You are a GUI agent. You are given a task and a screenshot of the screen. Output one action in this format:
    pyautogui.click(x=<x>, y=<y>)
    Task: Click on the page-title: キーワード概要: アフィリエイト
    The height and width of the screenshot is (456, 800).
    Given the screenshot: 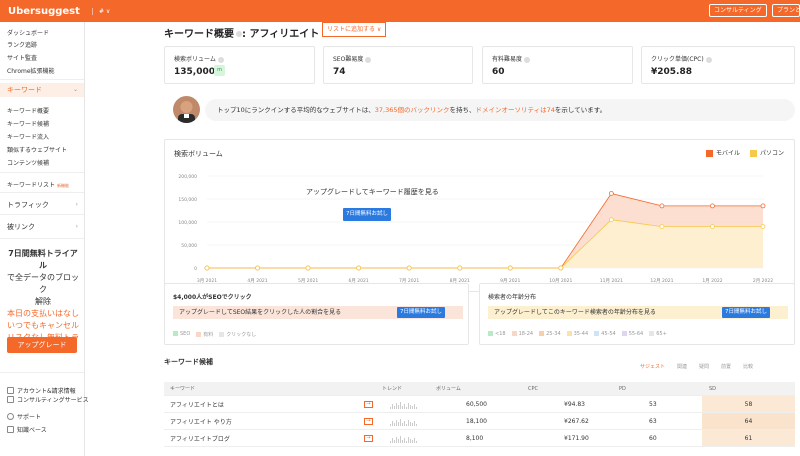 What is the action you would take?
    pyautogui.click(x=241, y=32)
    